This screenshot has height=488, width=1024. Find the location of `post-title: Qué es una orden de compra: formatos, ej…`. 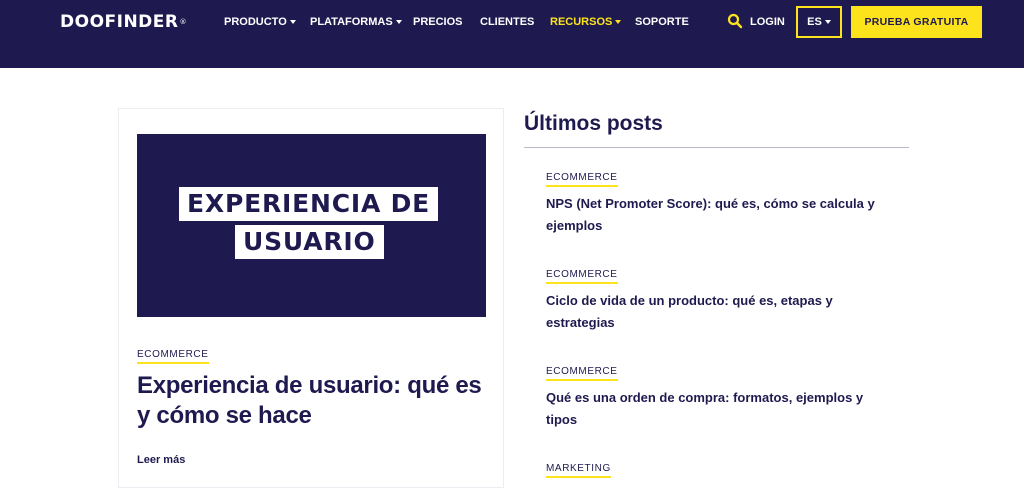

post-title: Qué es una orden de compra: formatos, ej… is located at coordinates (721, 409).